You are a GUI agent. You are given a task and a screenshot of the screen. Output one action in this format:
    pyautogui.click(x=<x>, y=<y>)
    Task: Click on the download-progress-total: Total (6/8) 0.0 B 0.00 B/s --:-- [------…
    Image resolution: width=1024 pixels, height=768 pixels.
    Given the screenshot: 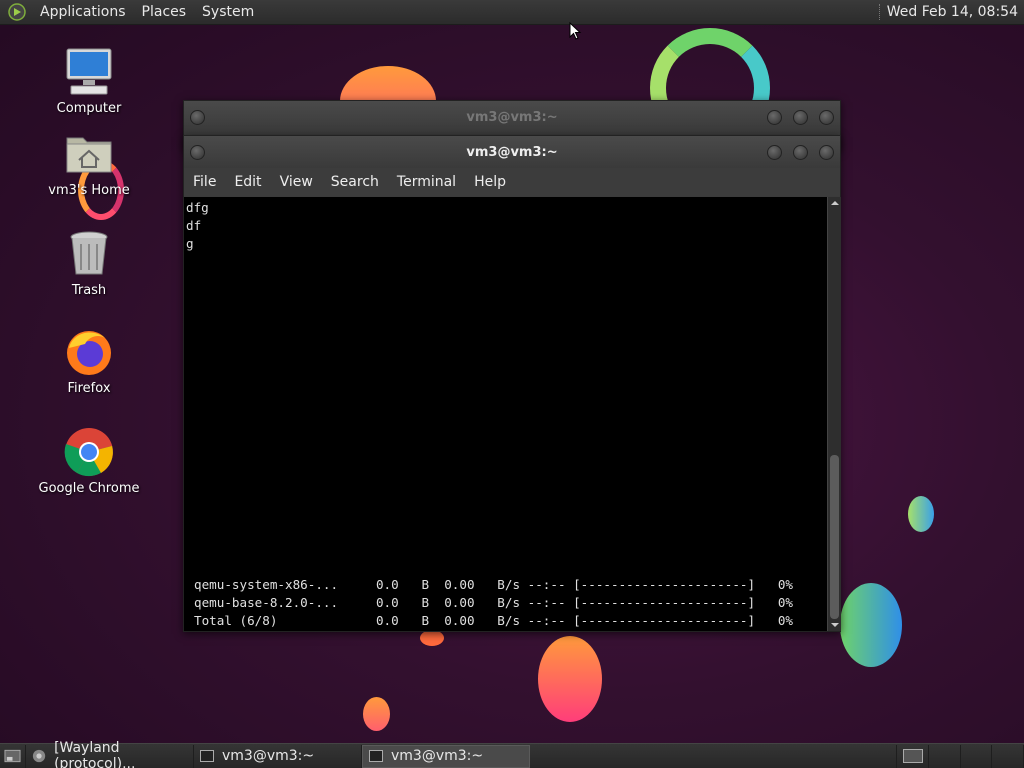 What is the action you would take?
    pyautogui.click(x=493, y=620)
    